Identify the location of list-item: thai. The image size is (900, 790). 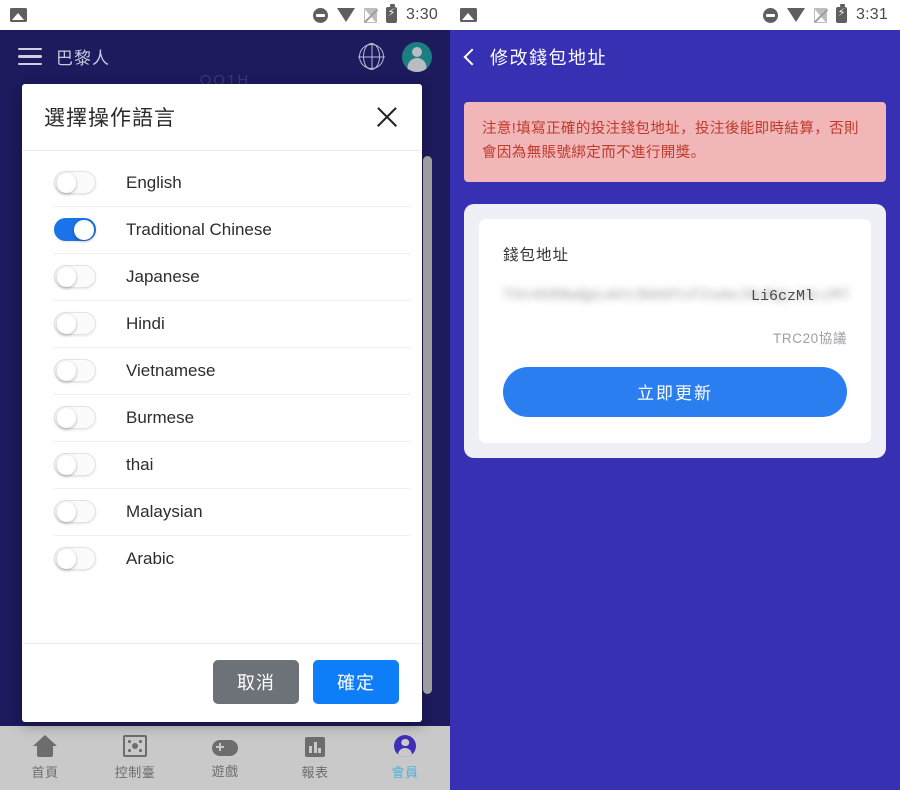
(222, 464).